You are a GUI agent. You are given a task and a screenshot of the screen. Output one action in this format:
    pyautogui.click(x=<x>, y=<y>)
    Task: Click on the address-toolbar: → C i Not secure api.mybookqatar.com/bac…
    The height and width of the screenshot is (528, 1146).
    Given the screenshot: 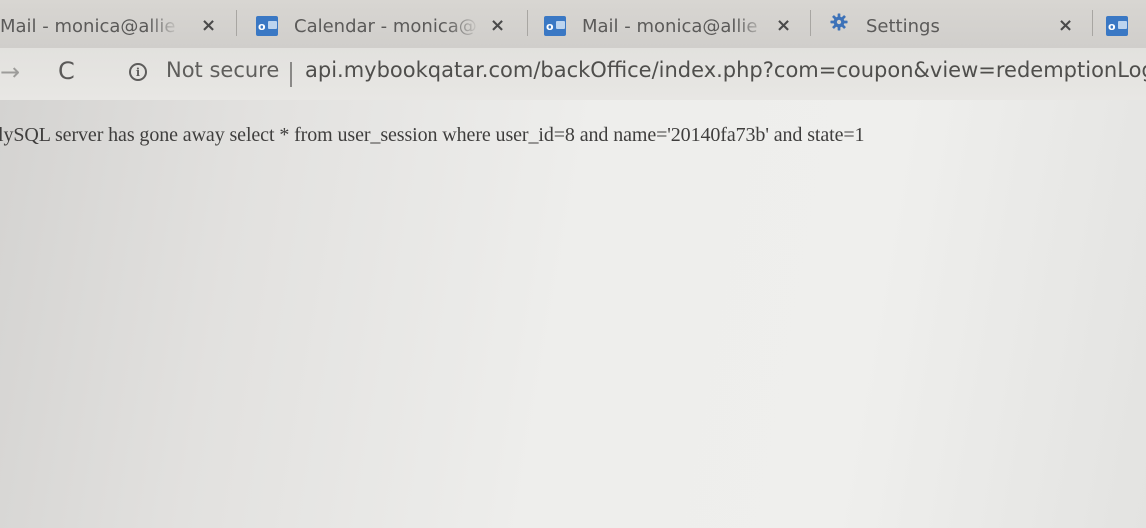 What is the action you would take?
    pyautogui.click(x=573, y=74)
    